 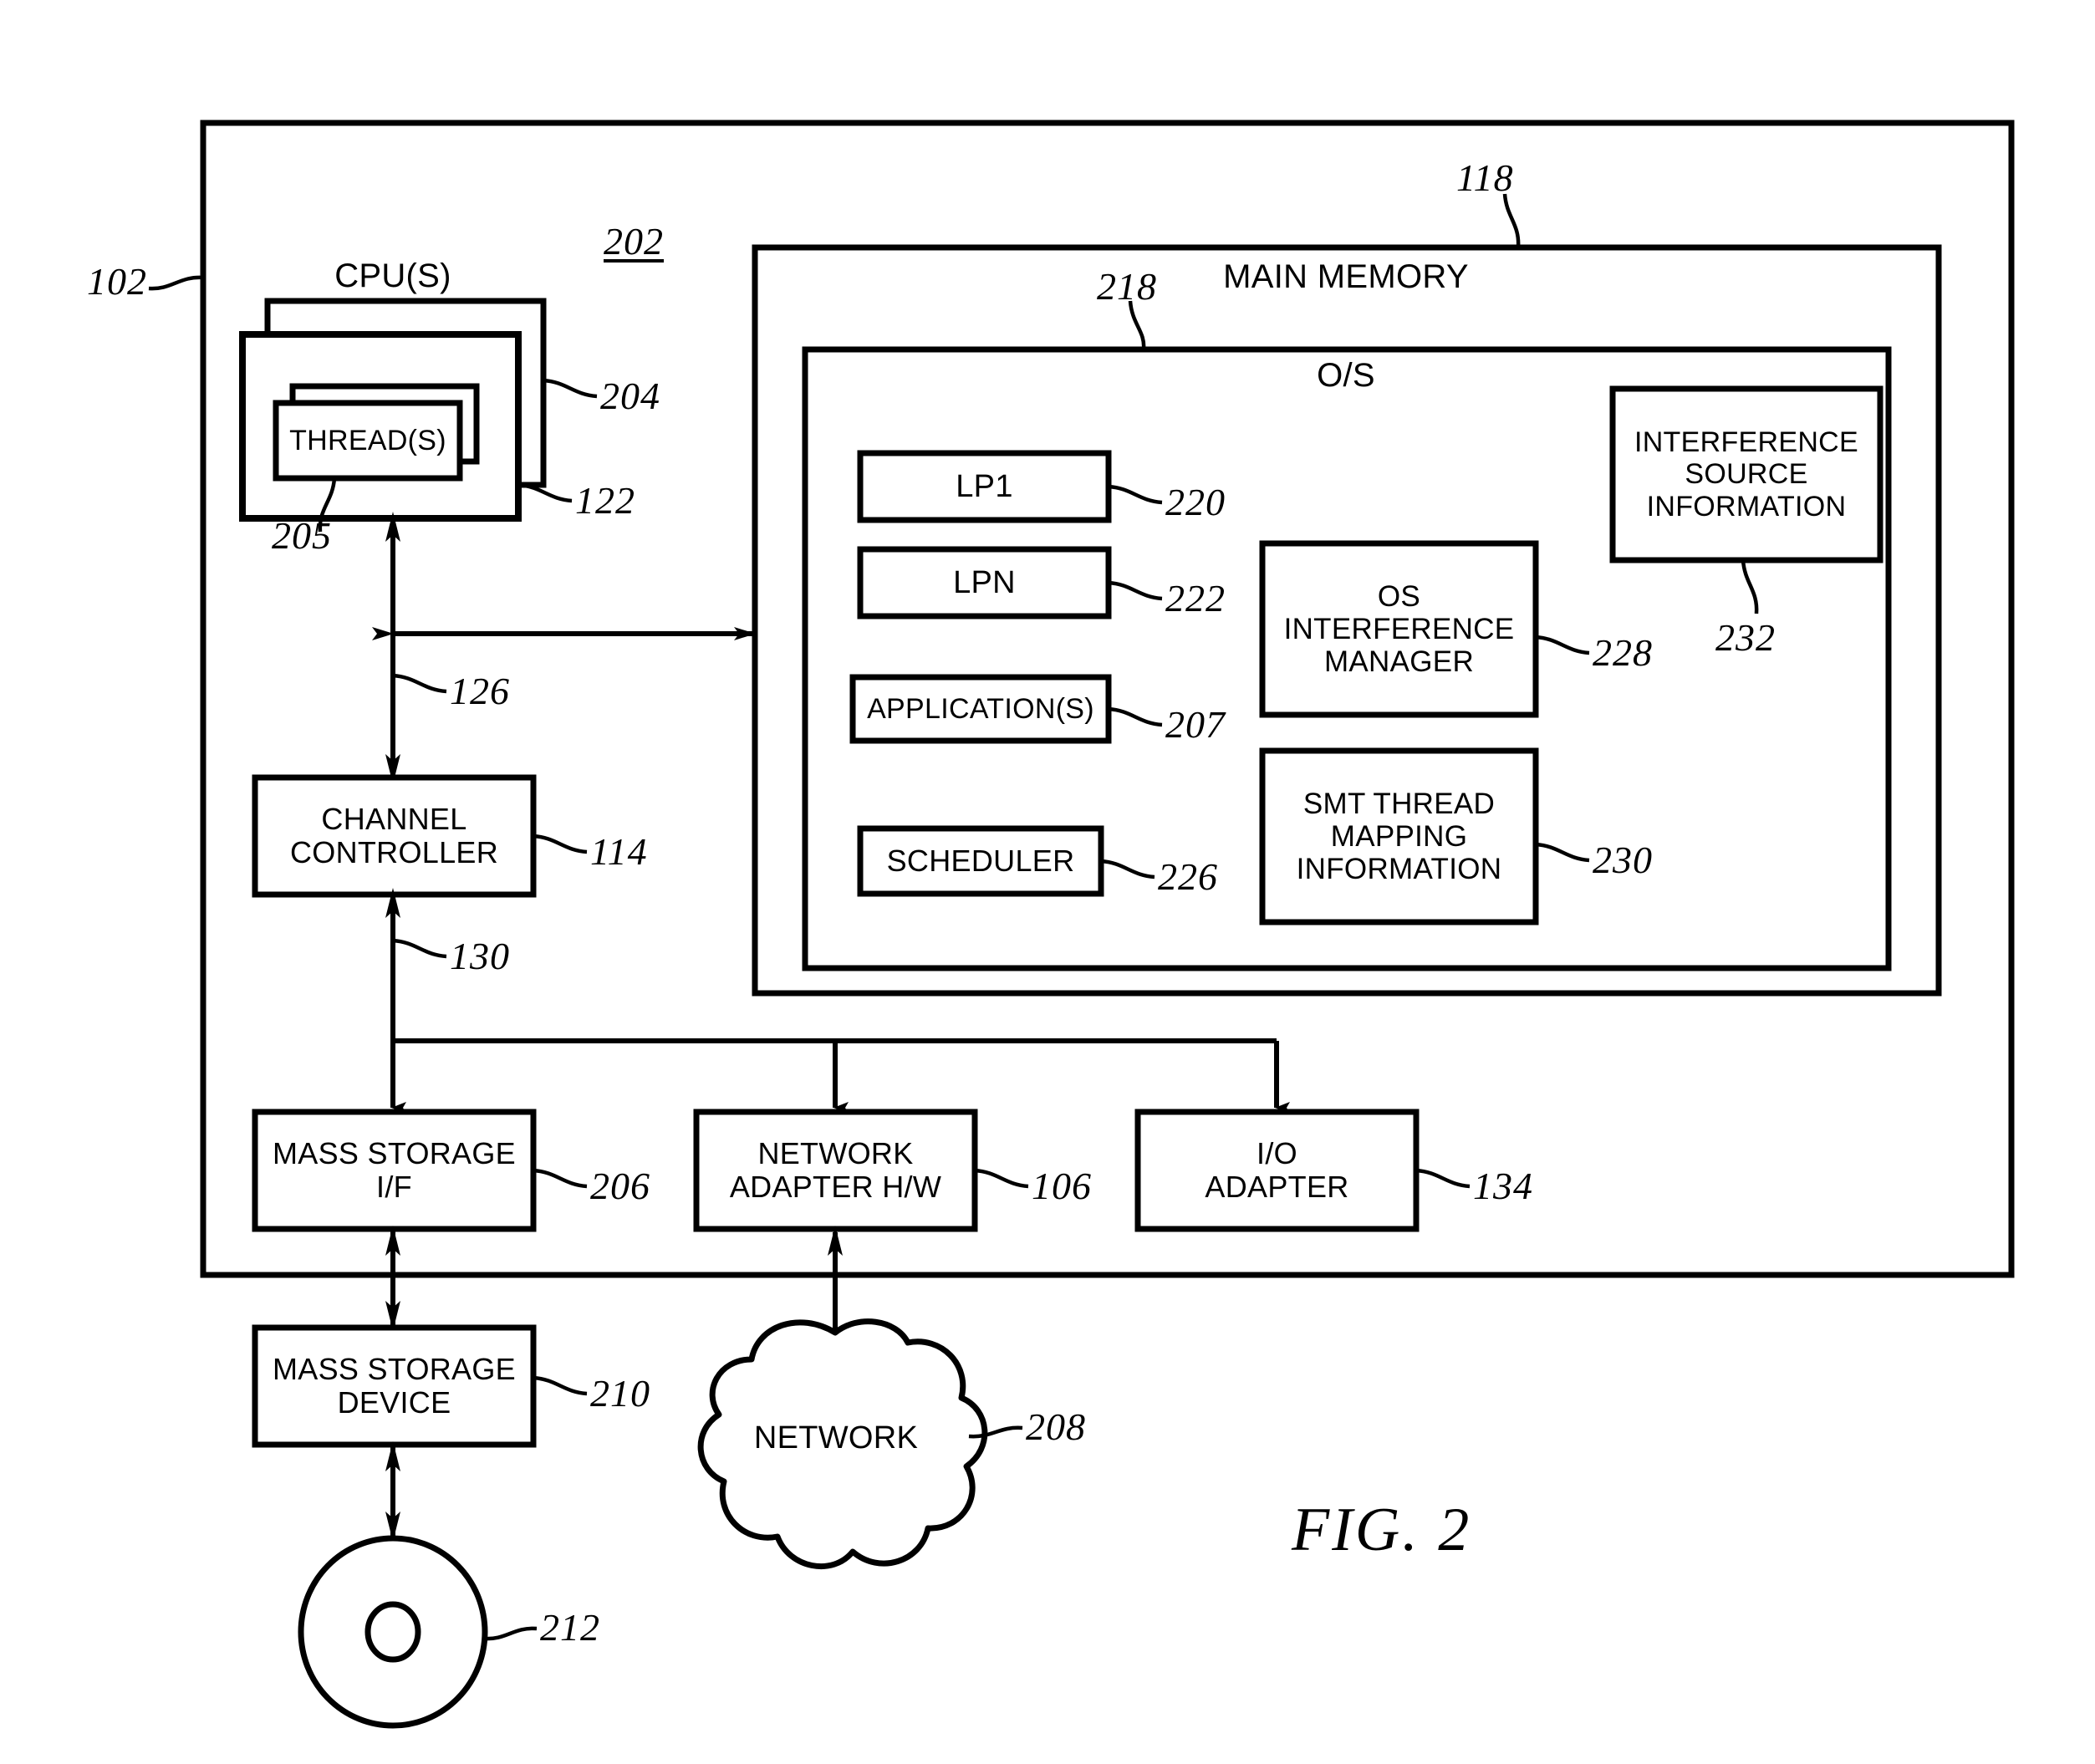 I want to click on disk-hub, so click(x=392, y=1632).